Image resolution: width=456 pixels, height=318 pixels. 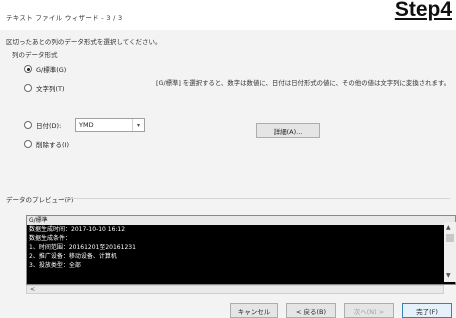 What do you see at coordinates (55, 265) in the screenshot?
I see `preview-row: 3、投放类型：全部` at bounding box center [55, 265].